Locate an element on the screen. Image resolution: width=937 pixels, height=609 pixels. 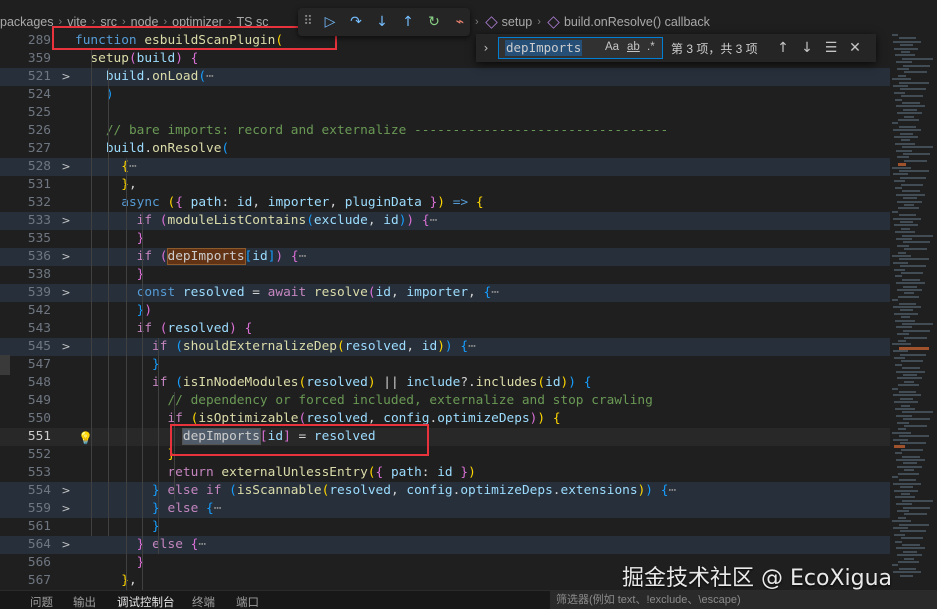
arrow-down-icon: ↓ is located at coordinates (807, 48).